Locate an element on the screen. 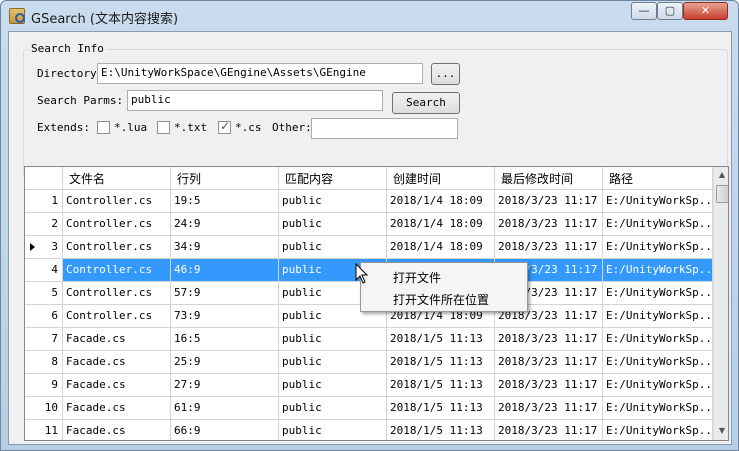 This screenshot has height=451, width=739. vertical-scrollbar: ▲ ▼ is located at coordinates (720, 303).